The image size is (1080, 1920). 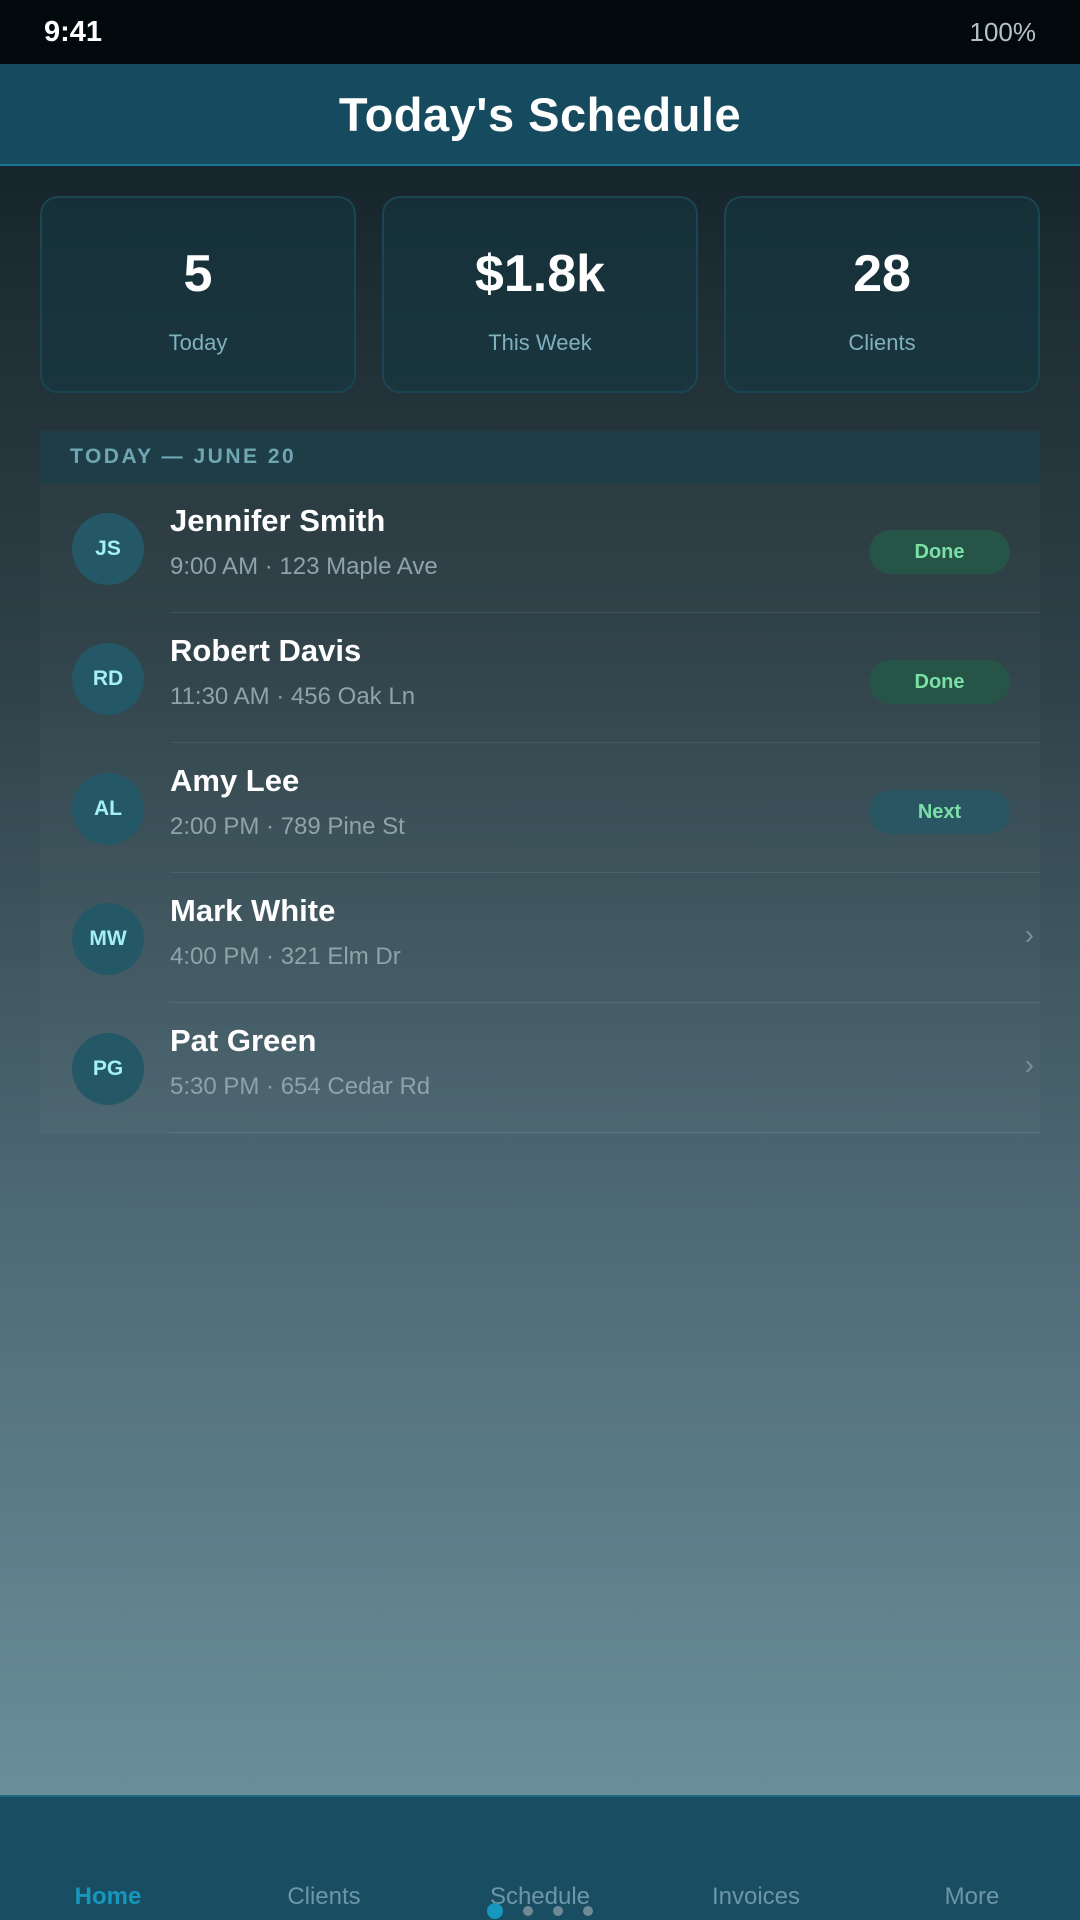 What do you see at coordinates (540, 1911) in the screenshot?
I see `page-indicator` at bounding box center [540, 1911].